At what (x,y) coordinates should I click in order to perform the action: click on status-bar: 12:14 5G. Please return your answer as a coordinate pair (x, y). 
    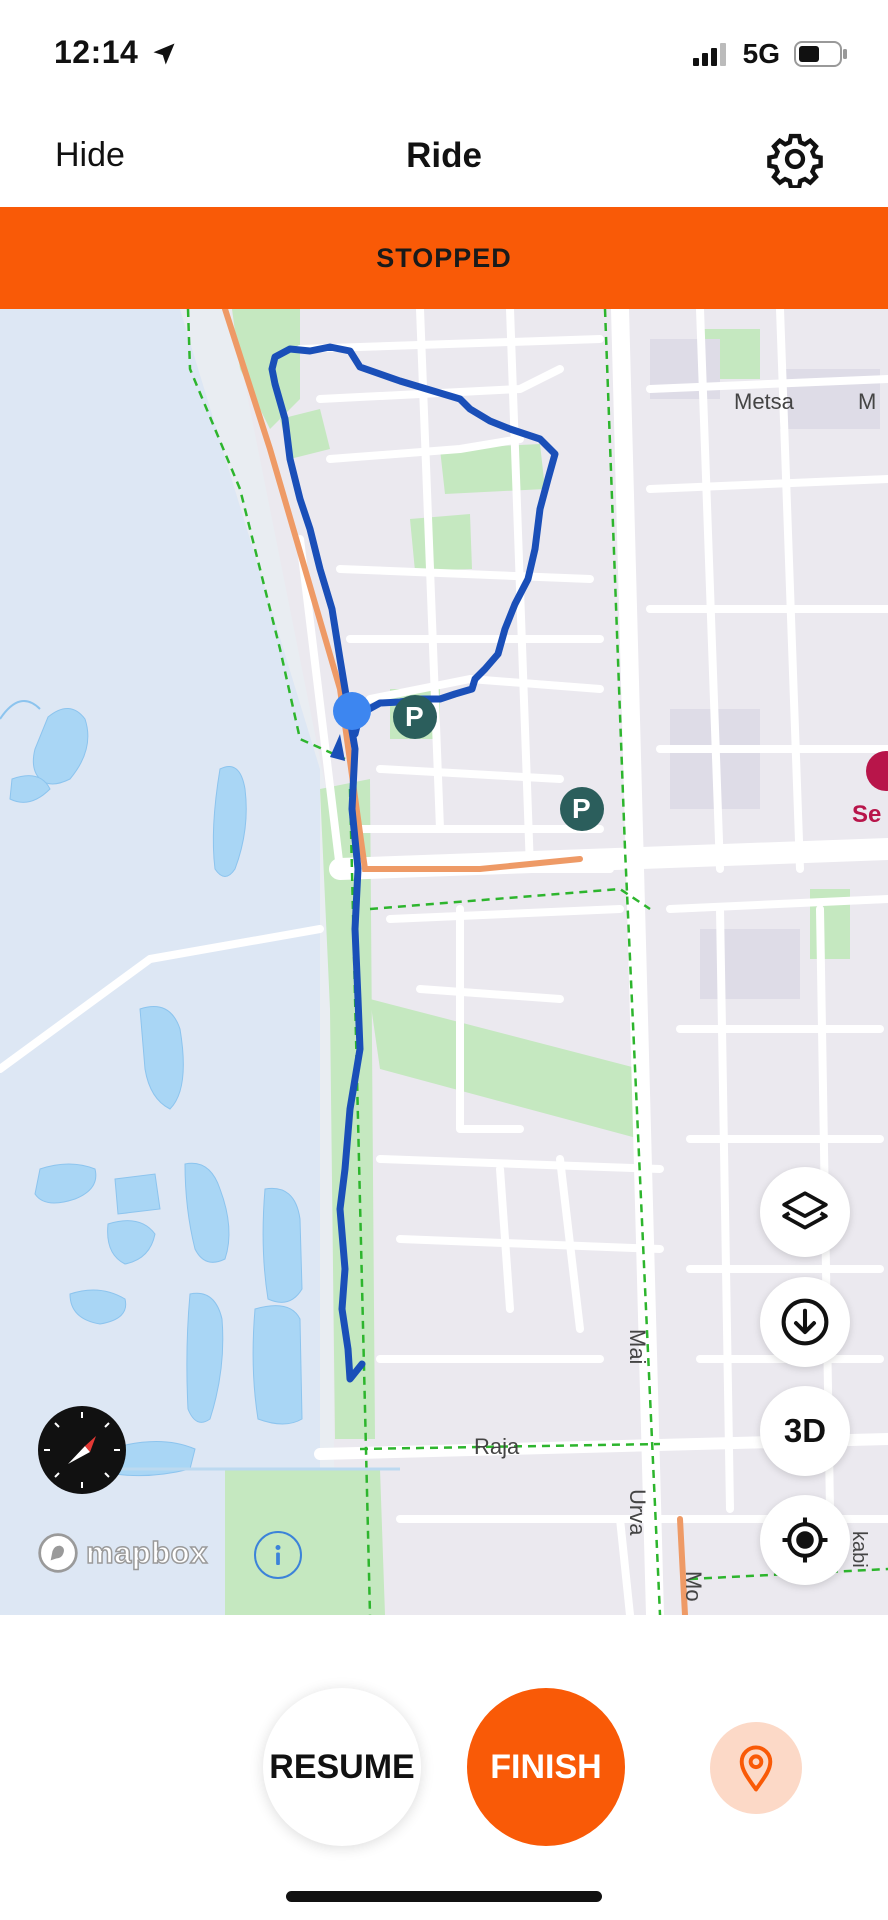
    Looking at the image, I should click on (444, 55).